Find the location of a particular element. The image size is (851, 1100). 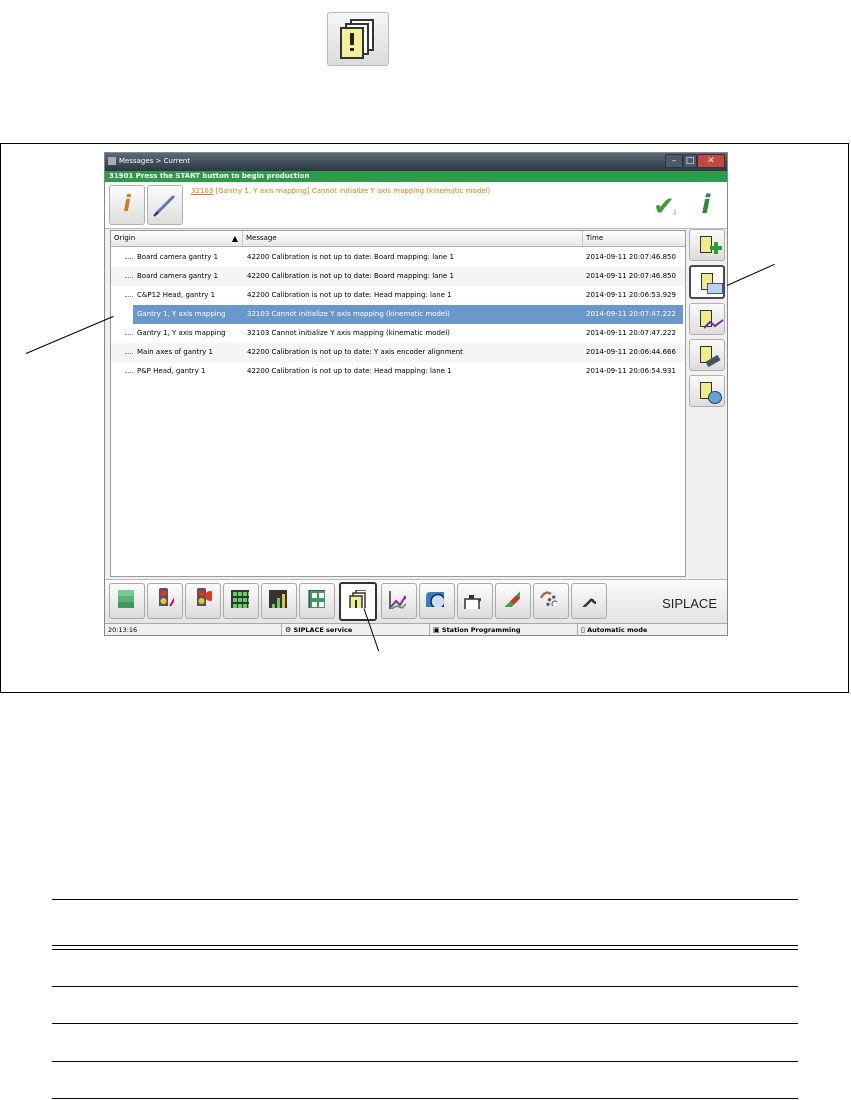

station-label: Station Programming is located at coordinates (481, 630).